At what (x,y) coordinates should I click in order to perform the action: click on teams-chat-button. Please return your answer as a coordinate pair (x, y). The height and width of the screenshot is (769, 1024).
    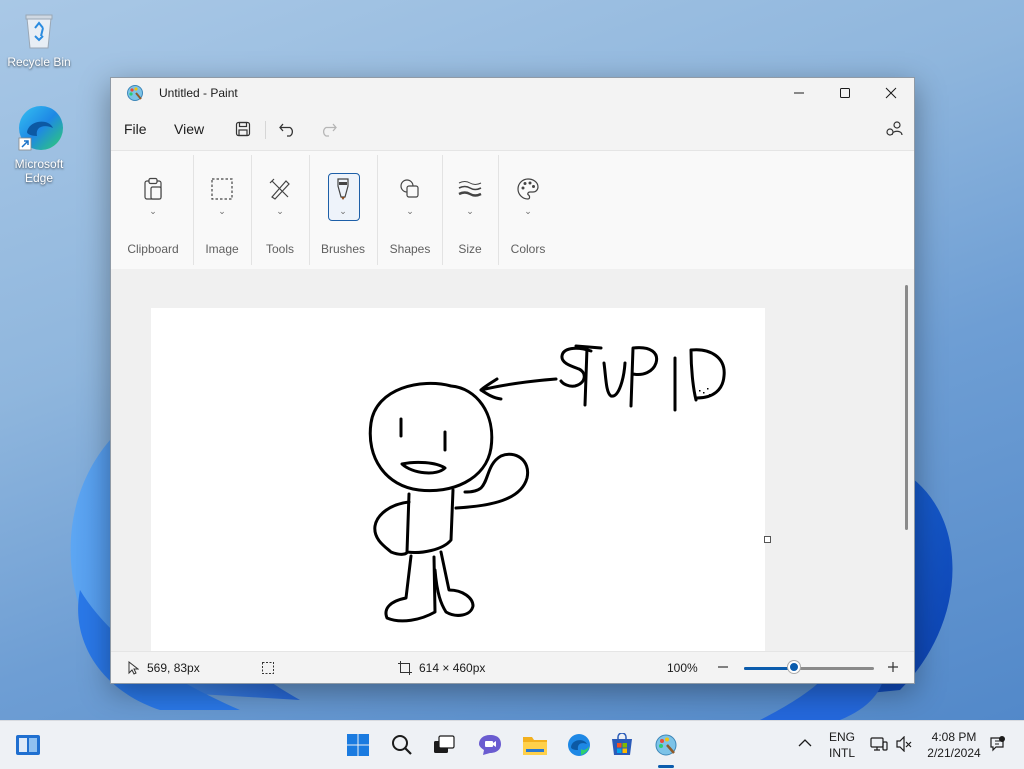
    Looking at the image, I should click on (490, 745).